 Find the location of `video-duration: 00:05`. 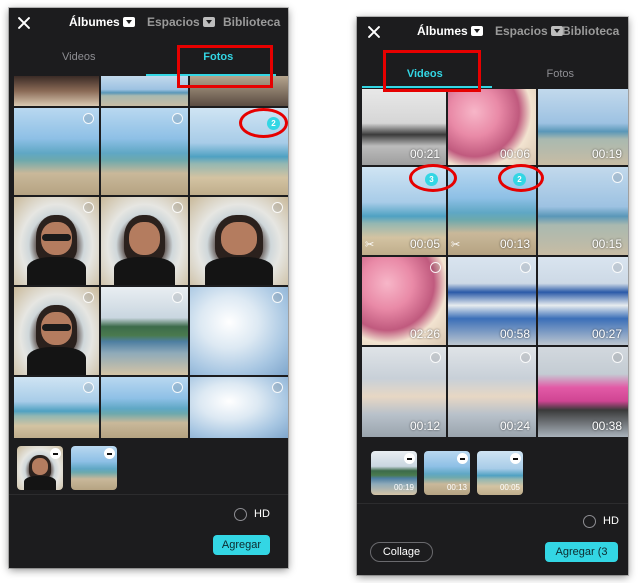

video-duration: 00:05 is located at coordinates (424, 244).